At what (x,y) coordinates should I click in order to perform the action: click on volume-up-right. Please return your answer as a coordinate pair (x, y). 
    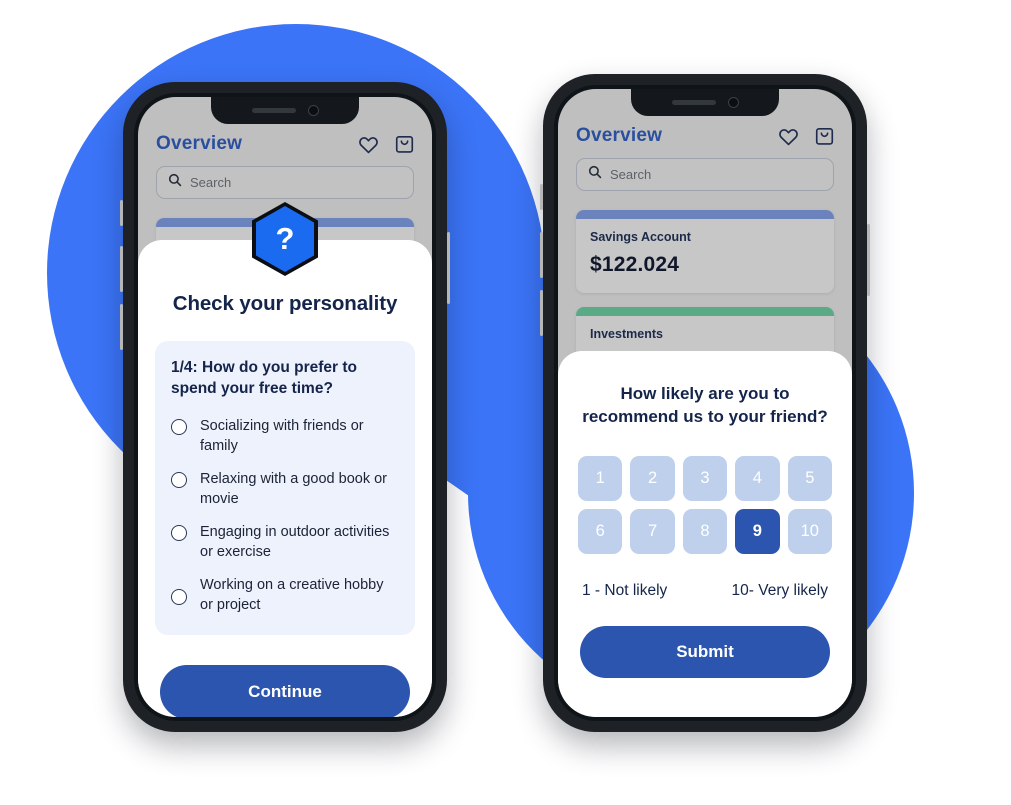
    Looking at the image, I should click on (541, 255).